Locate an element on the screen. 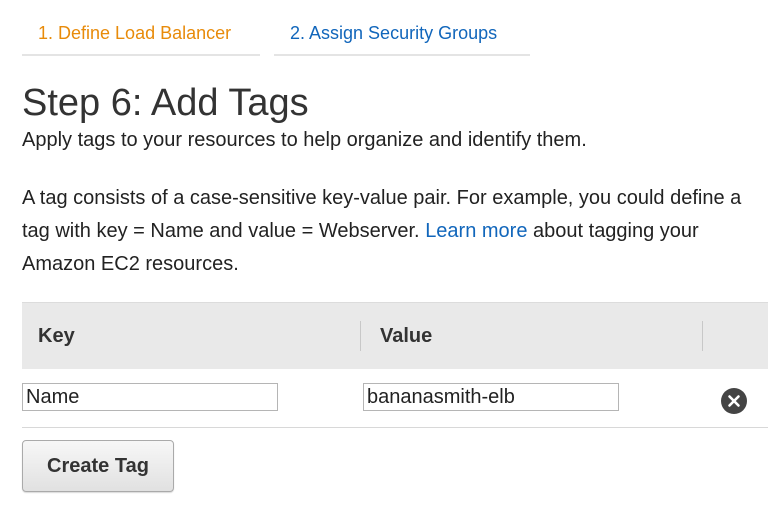 The width and height of the screenshot is (768, 530). table-row is located at coordinates (395, 398).